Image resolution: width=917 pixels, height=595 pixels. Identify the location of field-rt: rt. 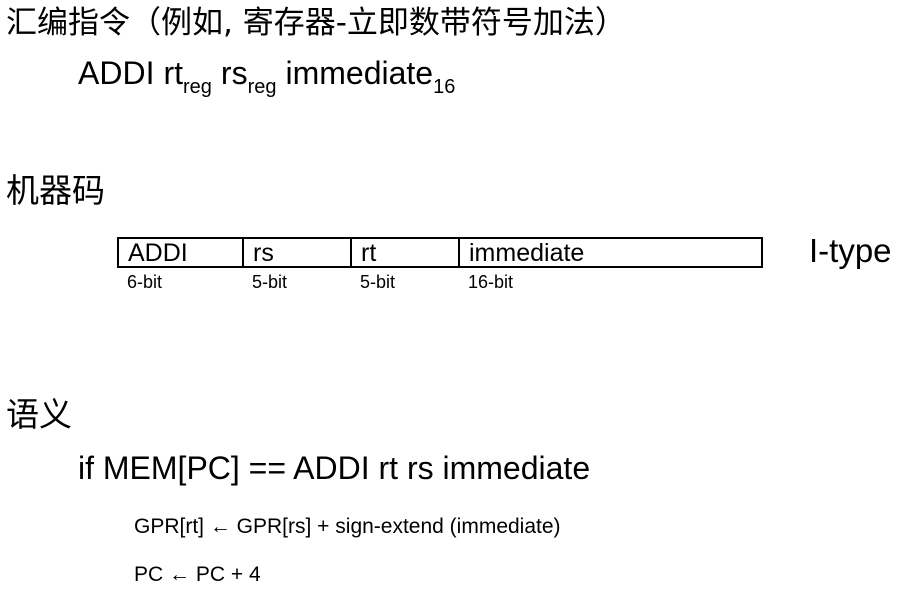
(406, 253).